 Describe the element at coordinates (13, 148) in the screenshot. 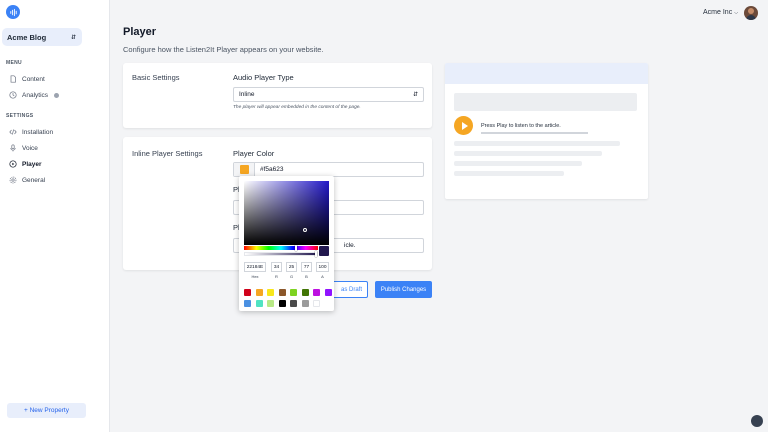

I see `microphone-icon` at that location.